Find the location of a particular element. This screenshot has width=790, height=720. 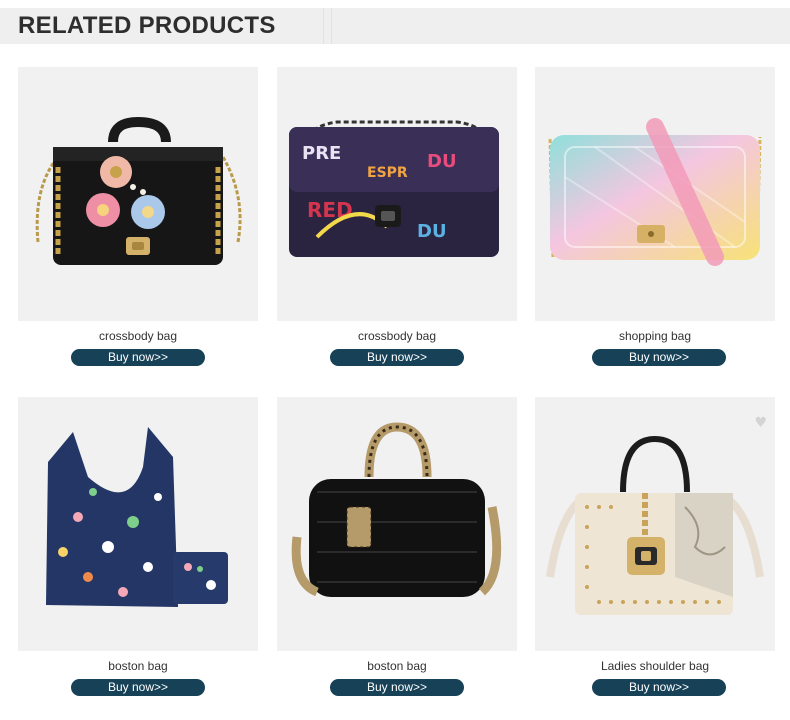

product-card: crossbody bag Buy now>> is located at coordinates (138, 217).